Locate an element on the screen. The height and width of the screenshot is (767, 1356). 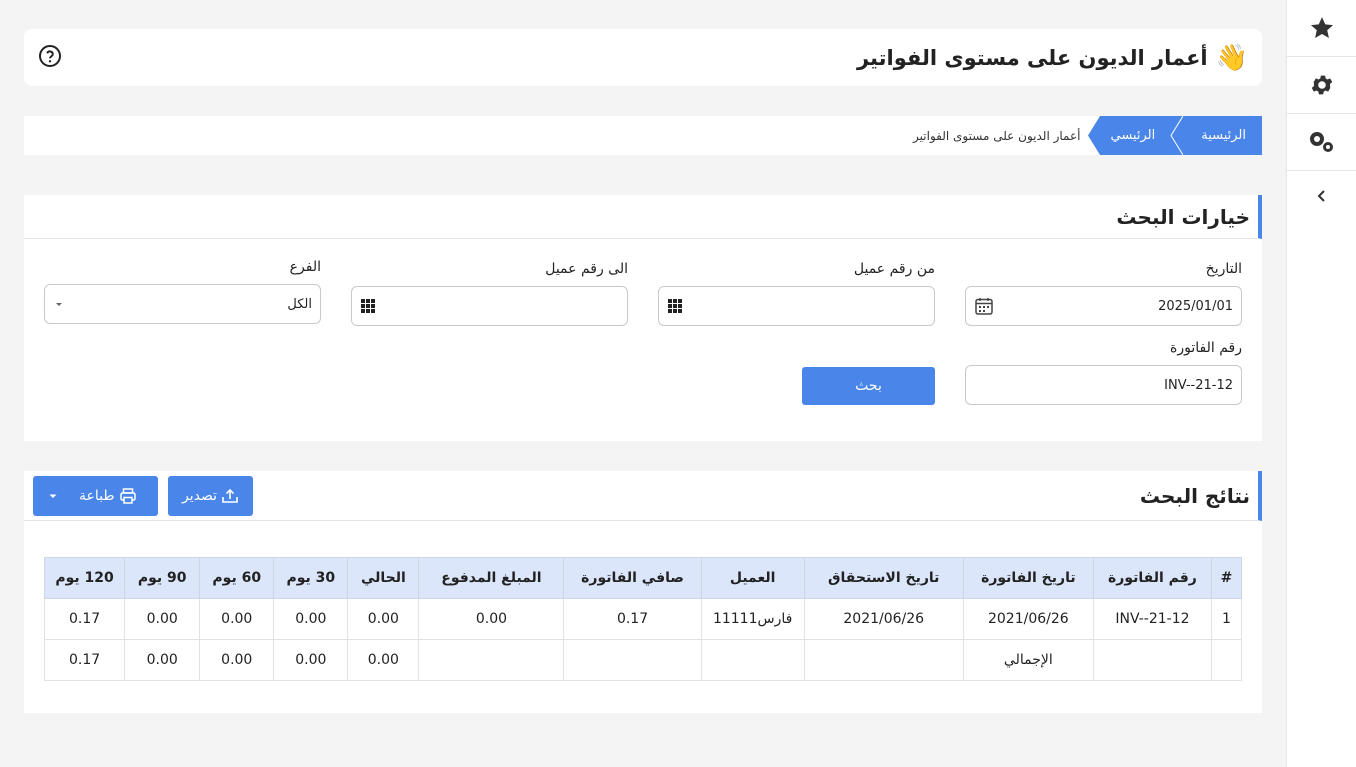
gears-icon is located at coordinates (1321, 142).